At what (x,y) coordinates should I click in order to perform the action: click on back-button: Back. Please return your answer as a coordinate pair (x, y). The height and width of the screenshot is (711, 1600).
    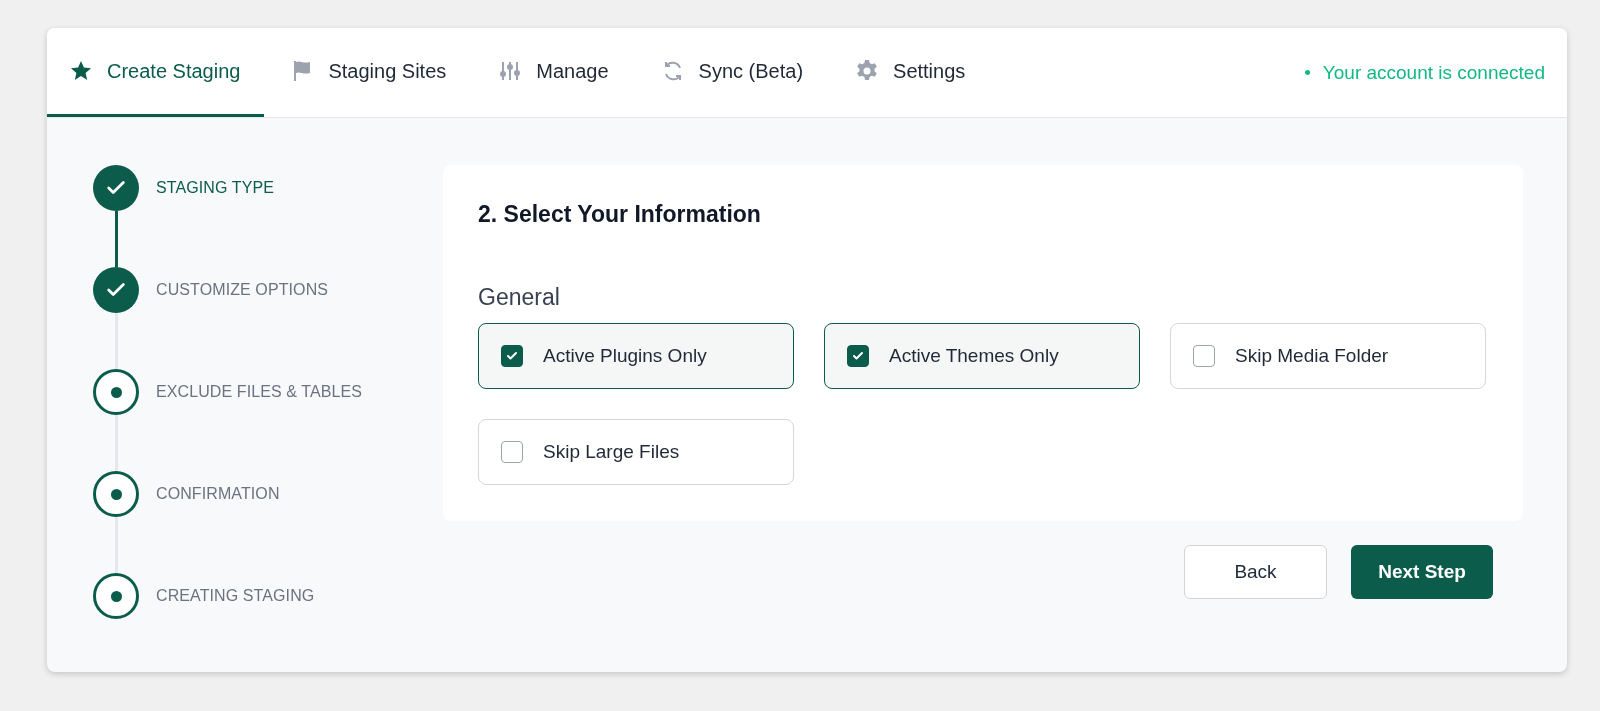
    Looking at the image, I should click on (1255, 572).